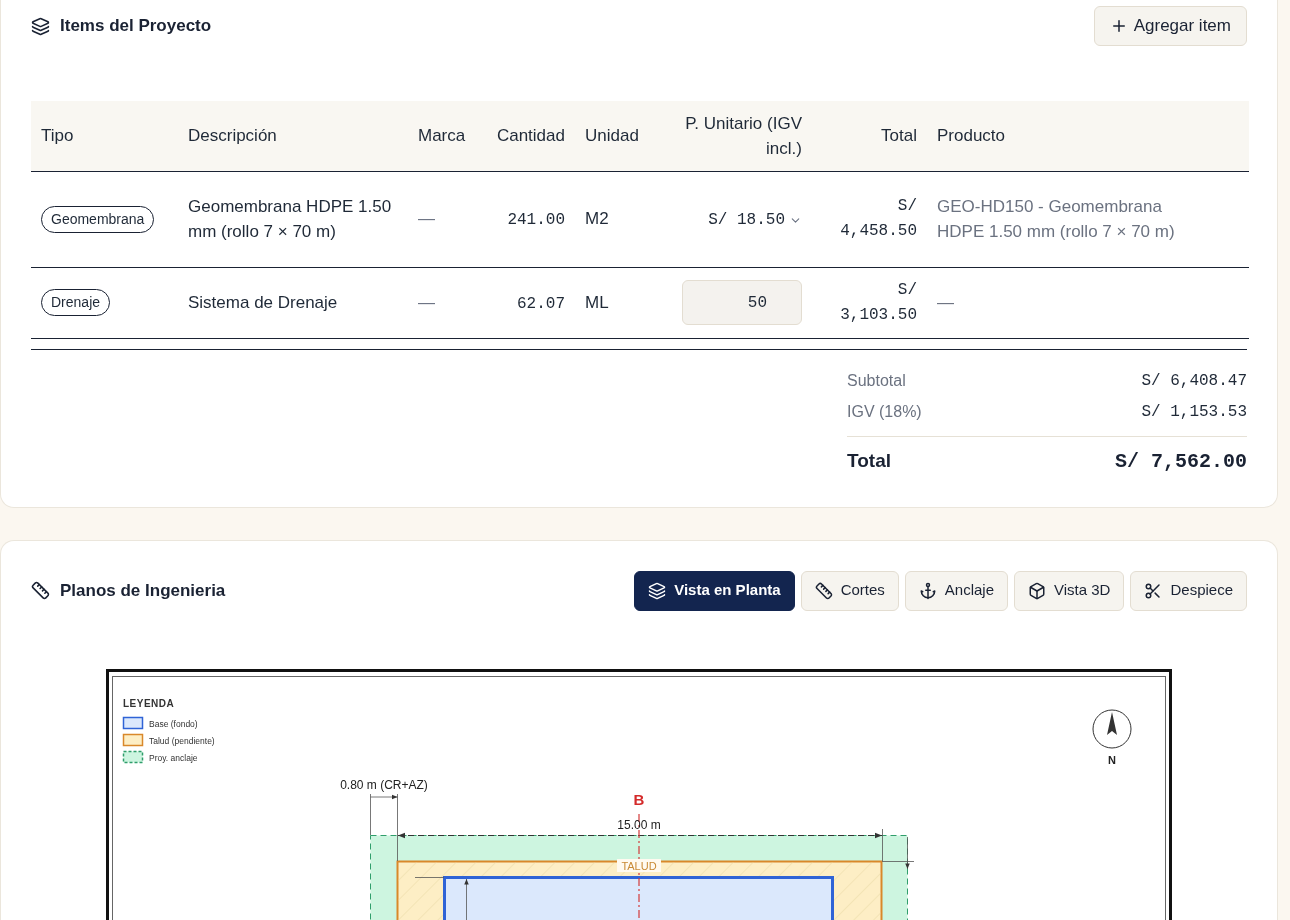 Image resolution: width=1290 pixels, height=920 pixels. Describe the element at coordinates (971, 136) in the screenshot. I see `column-header: Producto` at that location.